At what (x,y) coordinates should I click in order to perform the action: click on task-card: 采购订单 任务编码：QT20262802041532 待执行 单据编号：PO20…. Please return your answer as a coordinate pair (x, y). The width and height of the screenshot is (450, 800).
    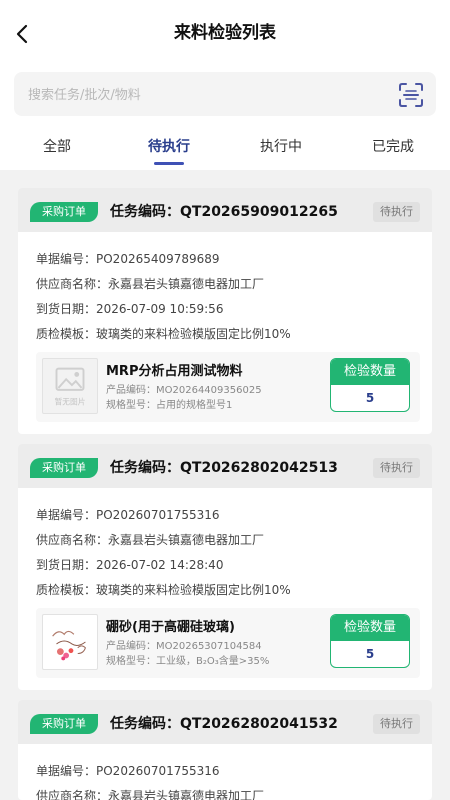
    Looking at the image, I should click on (225, 750).